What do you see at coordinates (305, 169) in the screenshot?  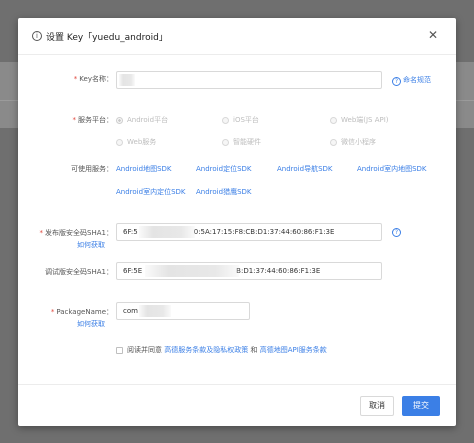 I see `sdk-link-navigation: Android导航SDK` at bounding box center [305, 169].